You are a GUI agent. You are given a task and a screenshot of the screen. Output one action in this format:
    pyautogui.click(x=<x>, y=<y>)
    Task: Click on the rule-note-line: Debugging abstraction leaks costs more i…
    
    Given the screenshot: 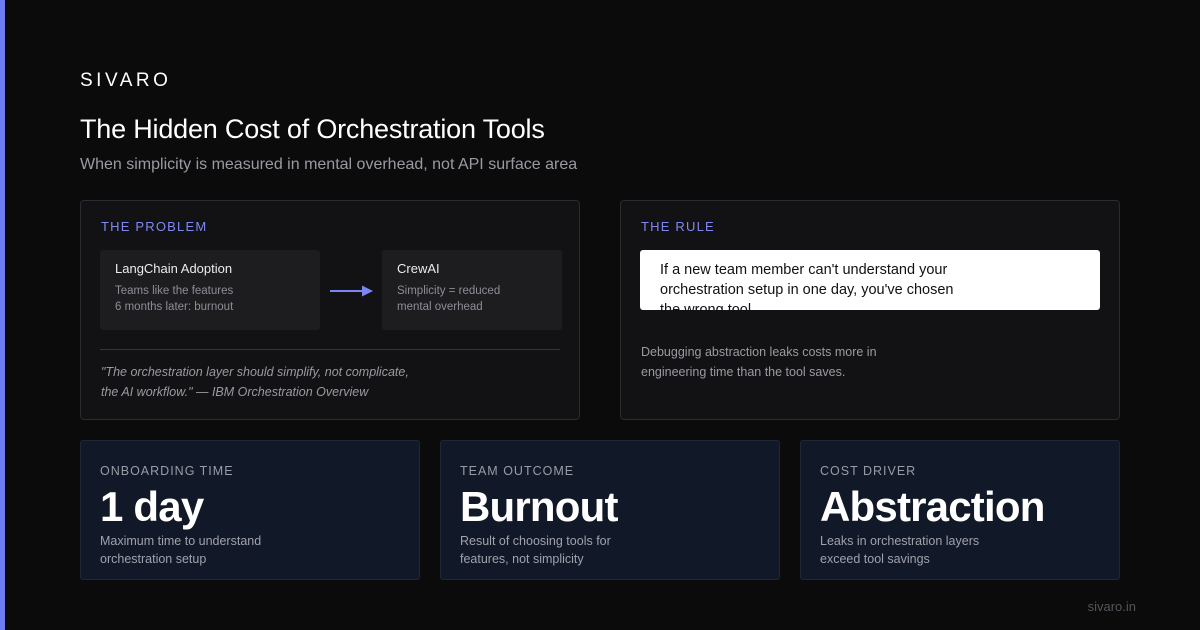 What is the action you would take?
    pyautogui.click(x=759, y=352)
    